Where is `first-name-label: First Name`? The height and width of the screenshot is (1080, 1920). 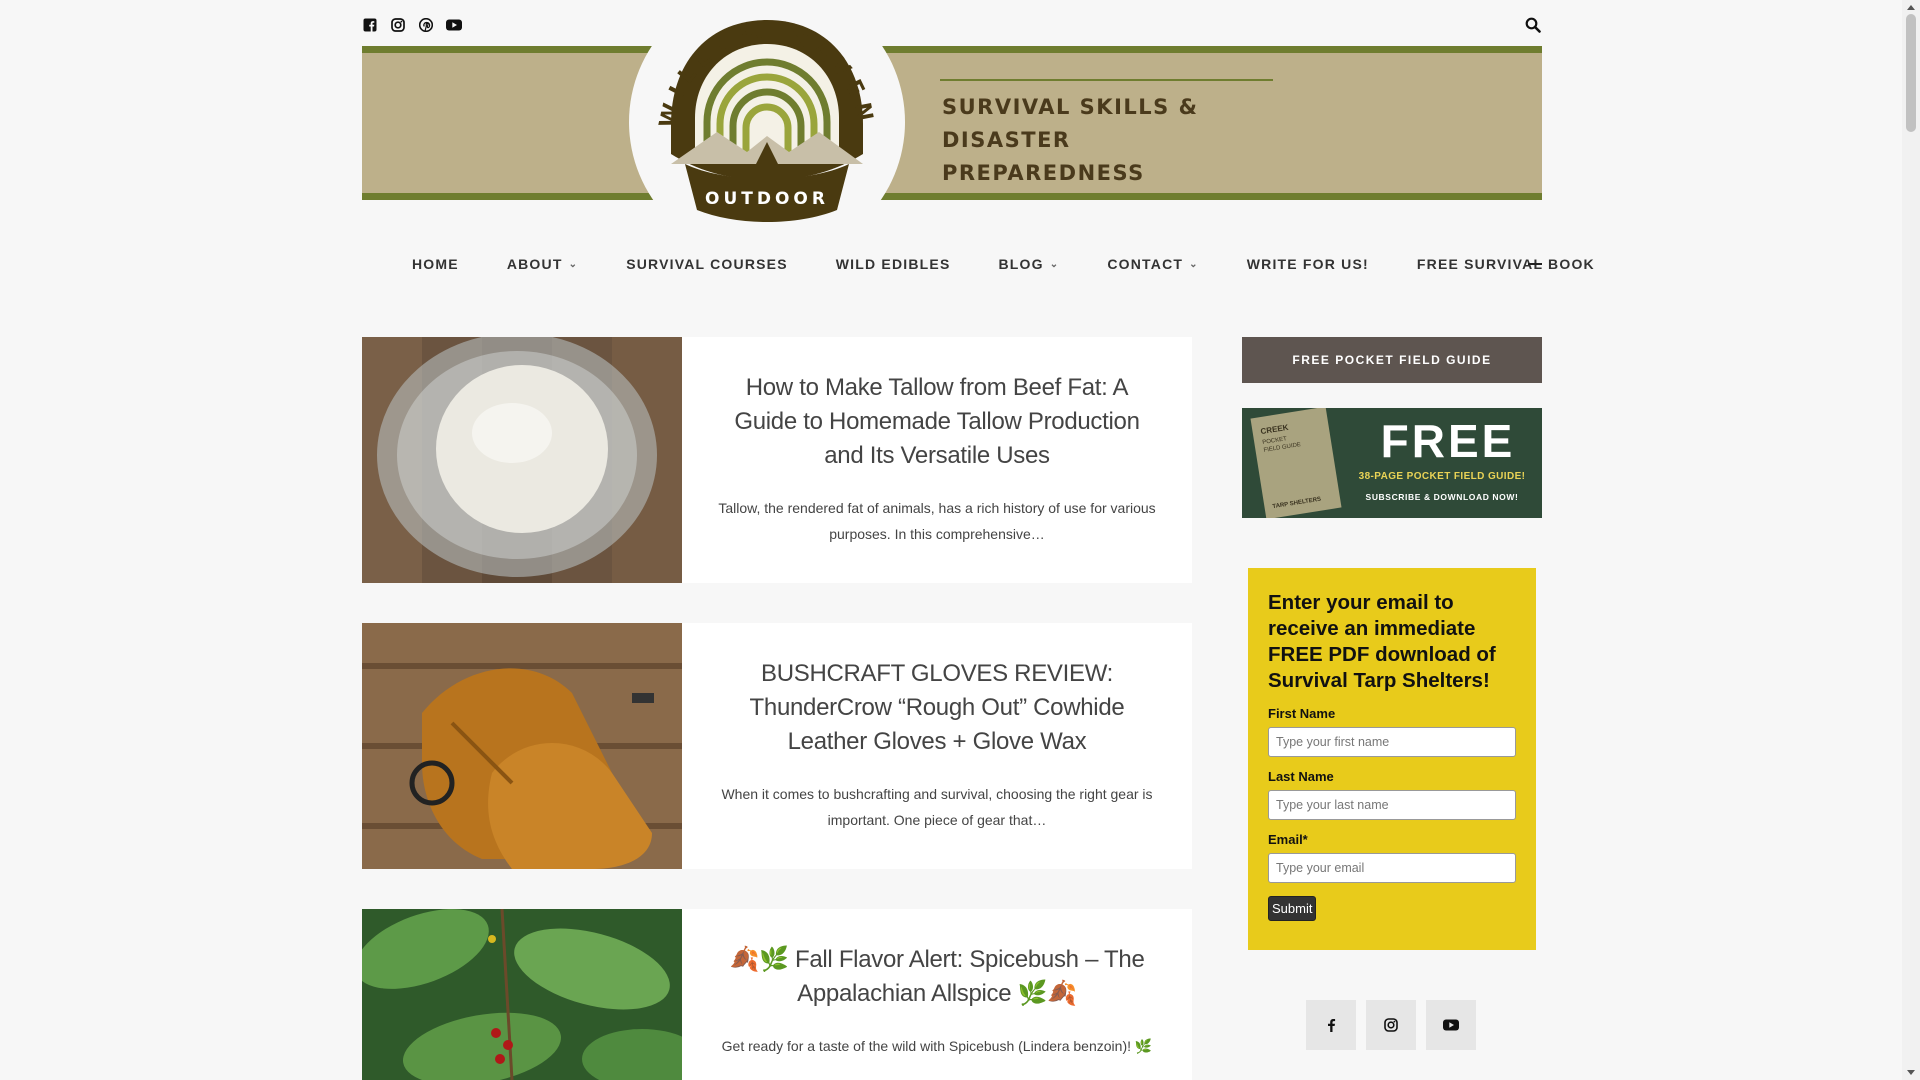 first-name-label: First Name is located at coordinates (1302, 713).